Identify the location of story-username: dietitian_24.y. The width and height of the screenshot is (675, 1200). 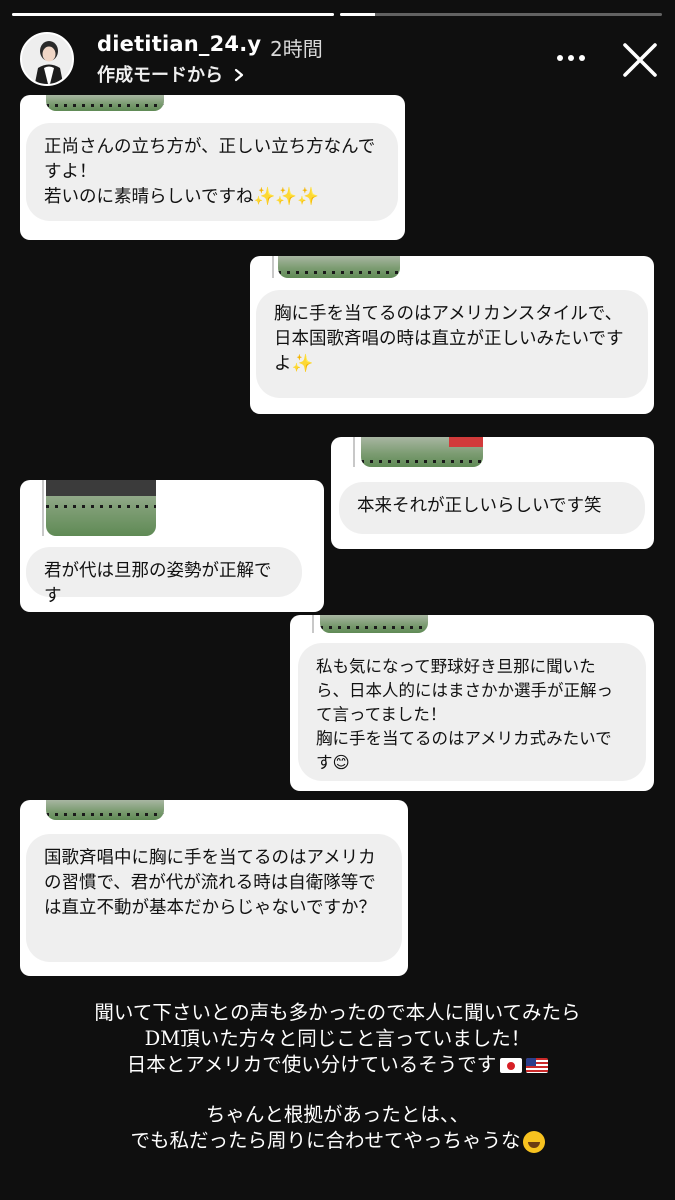
(179, 44).